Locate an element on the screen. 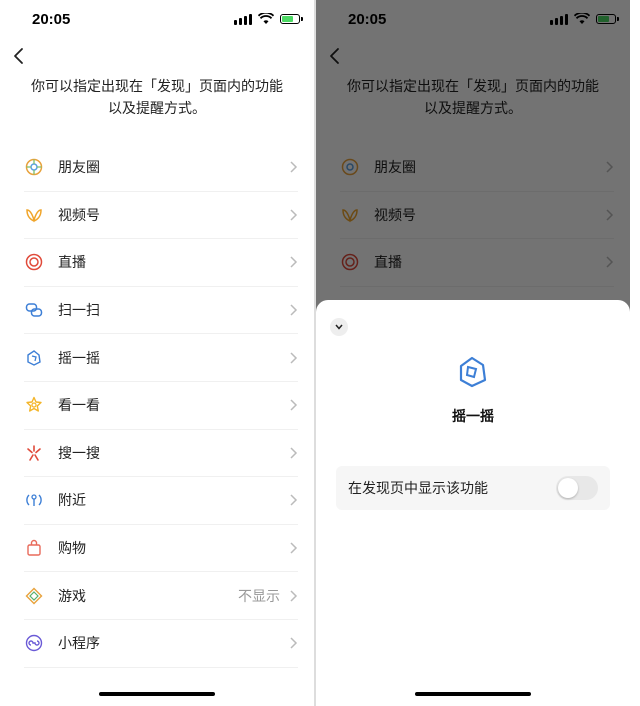  list-item-search: 搜一搜 is located at coordinates (161, 454).